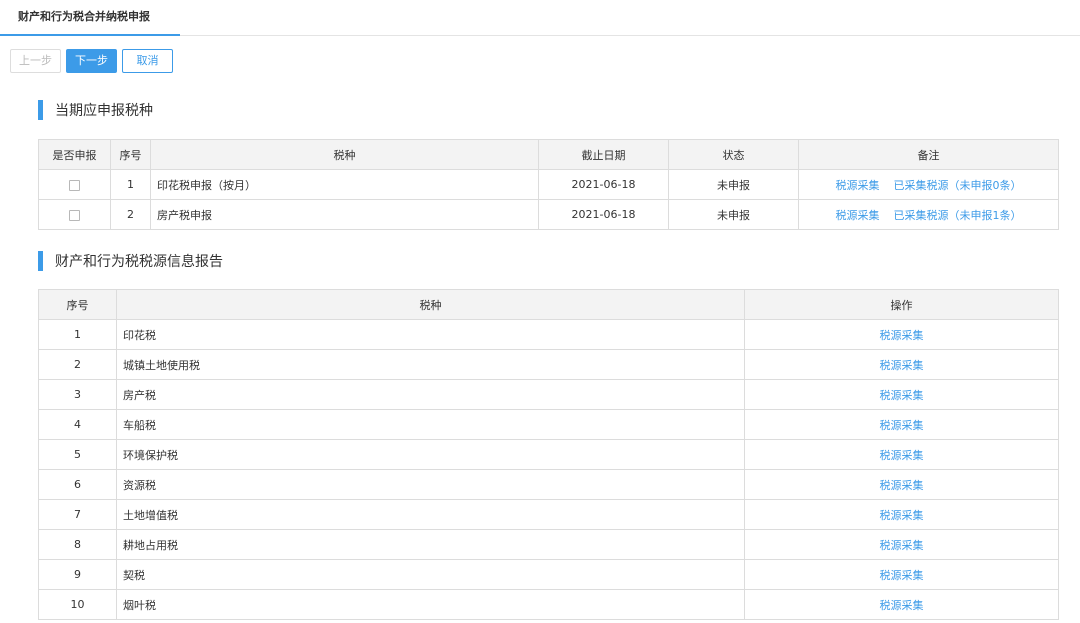  I want to click on row-tax: 房产税, so click(430, 394).